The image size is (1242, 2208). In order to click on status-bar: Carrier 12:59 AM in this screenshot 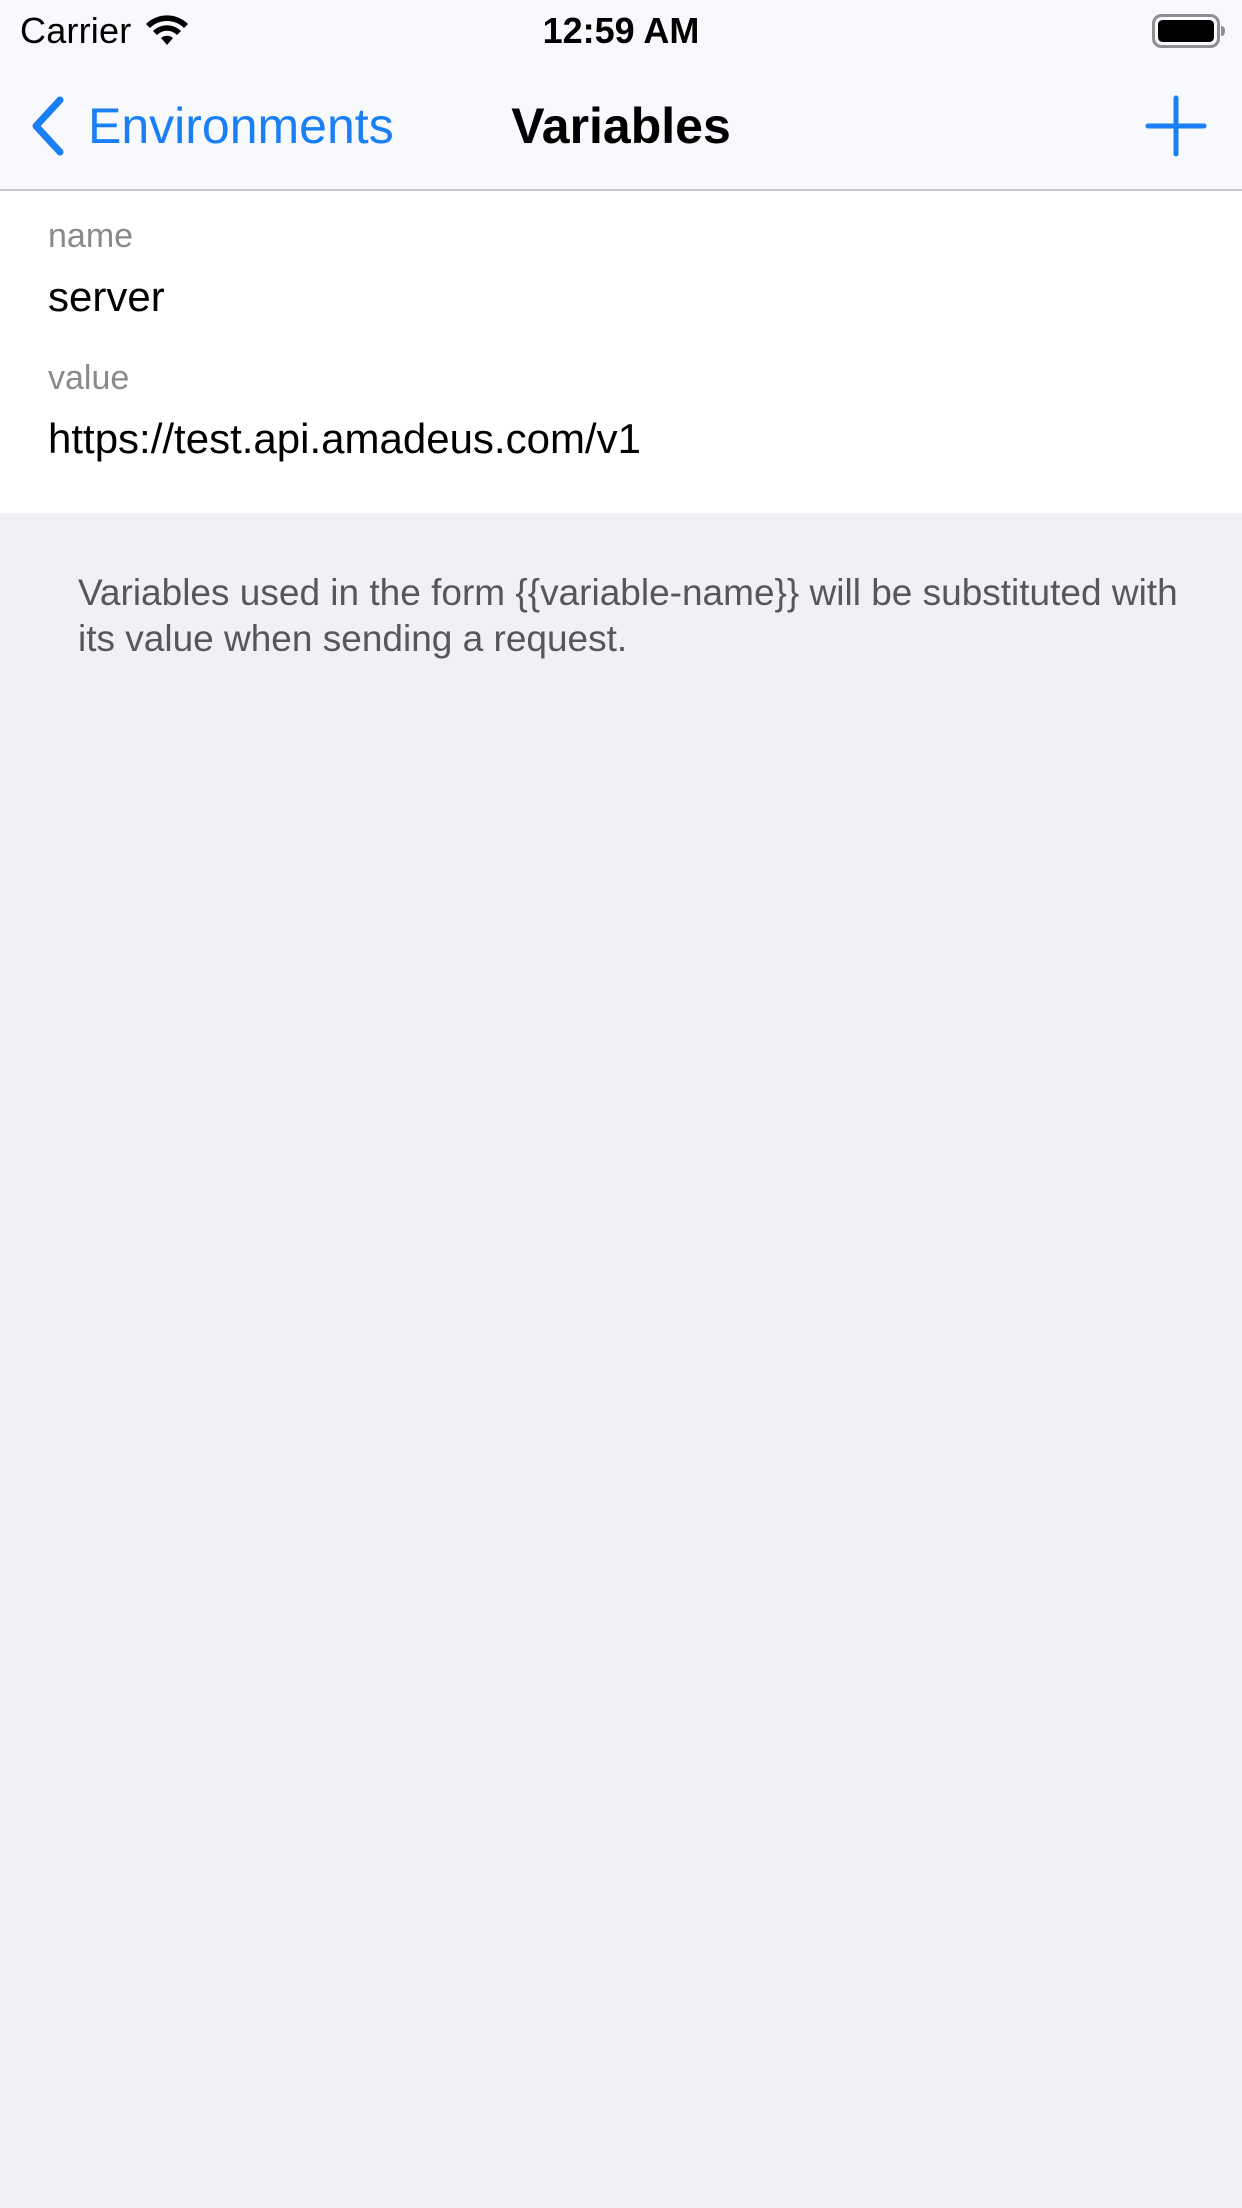, I will do `click(621, 31)`.